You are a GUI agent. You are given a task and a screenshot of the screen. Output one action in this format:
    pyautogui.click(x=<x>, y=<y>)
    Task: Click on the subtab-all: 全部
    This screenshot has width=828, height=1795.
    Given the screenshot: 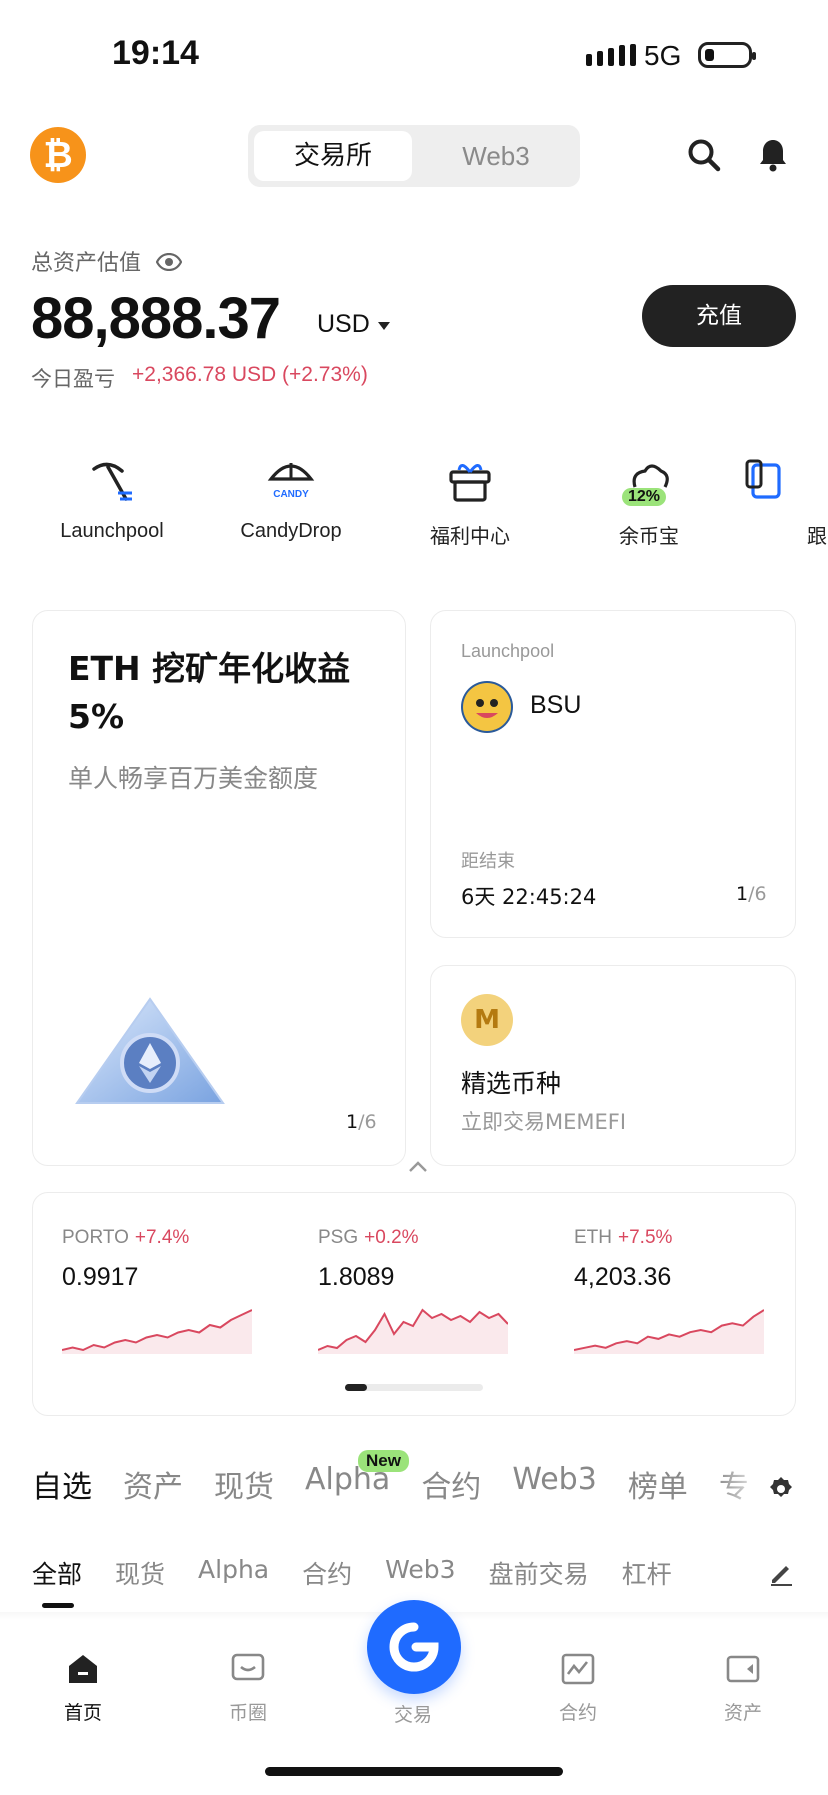 What is the action you would take?
    pyautogui.click(x=57, y=1573)
    